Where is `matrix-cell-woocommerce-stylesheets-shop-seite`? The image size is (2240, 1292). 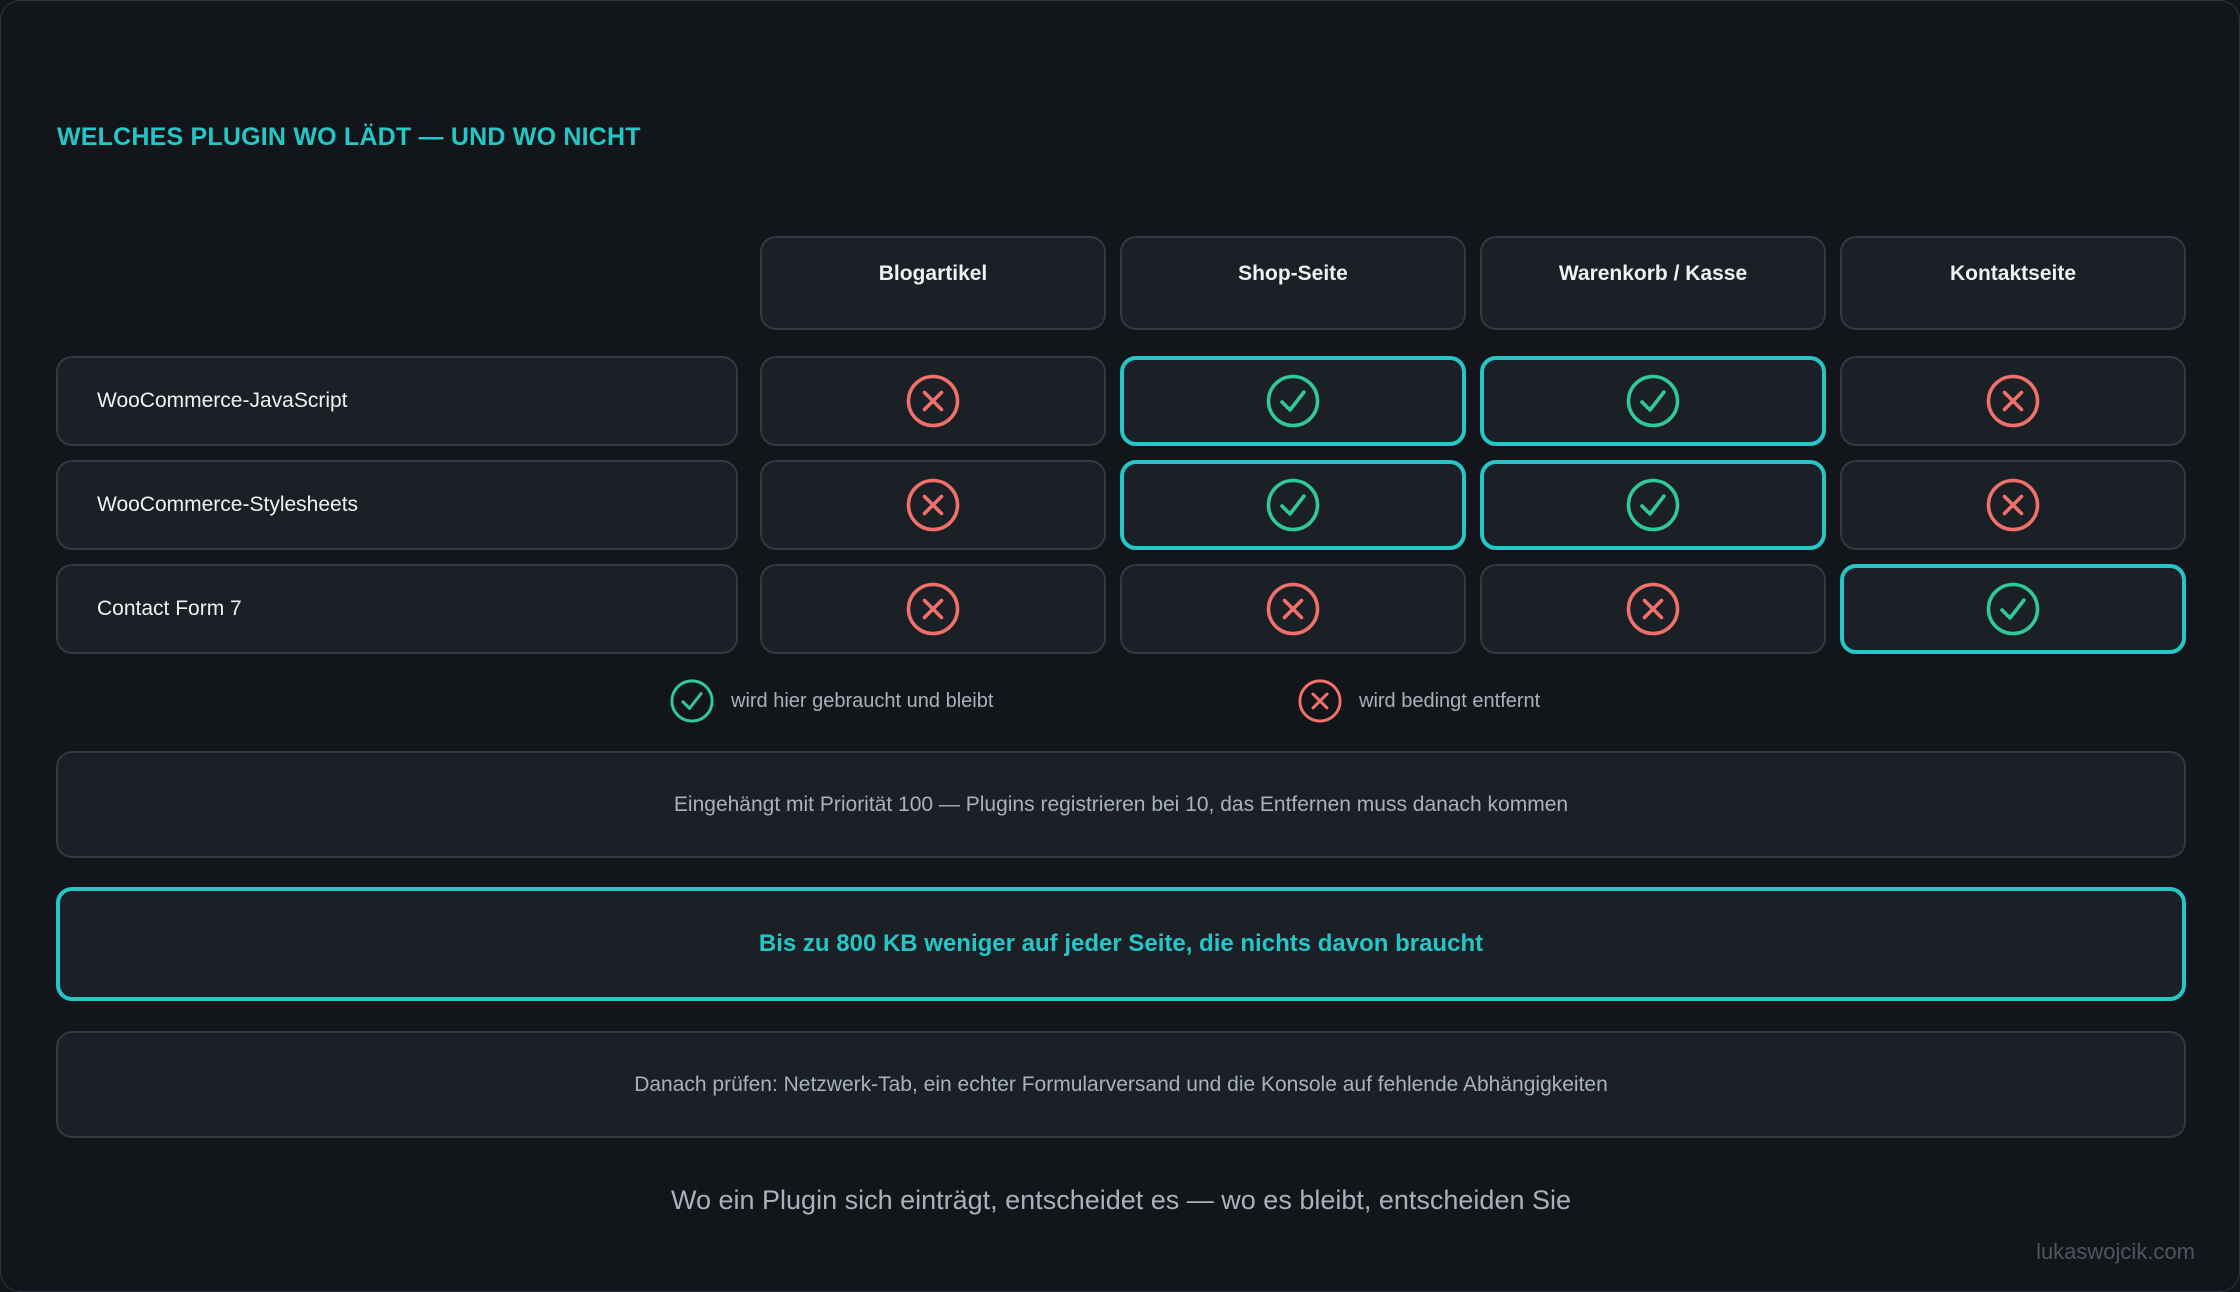
matrix-cell-woocommerce-stylesheets-shop-seite is located at coordinates (1293, 505).